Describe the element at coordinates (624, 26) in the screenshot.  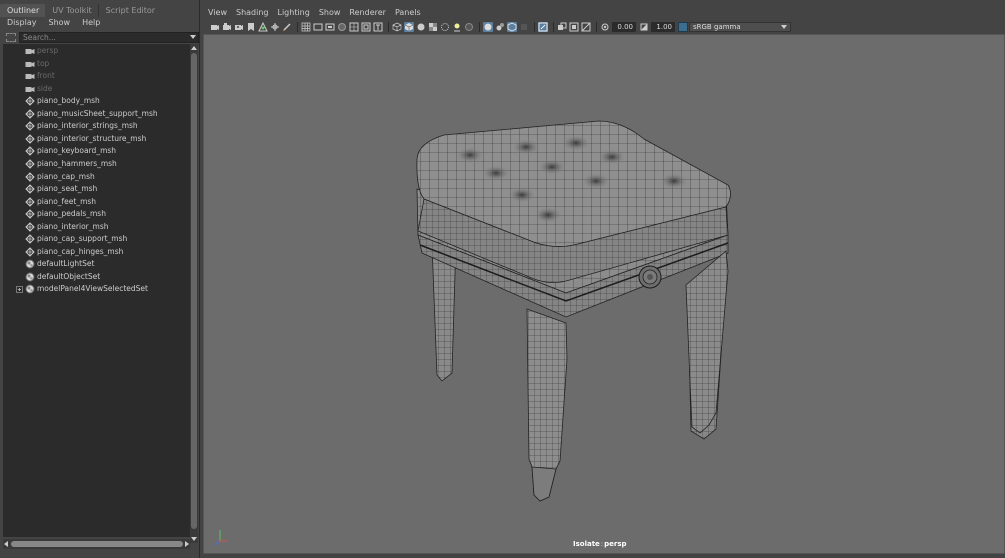
I see `exposure-field: 0.00` at that location.